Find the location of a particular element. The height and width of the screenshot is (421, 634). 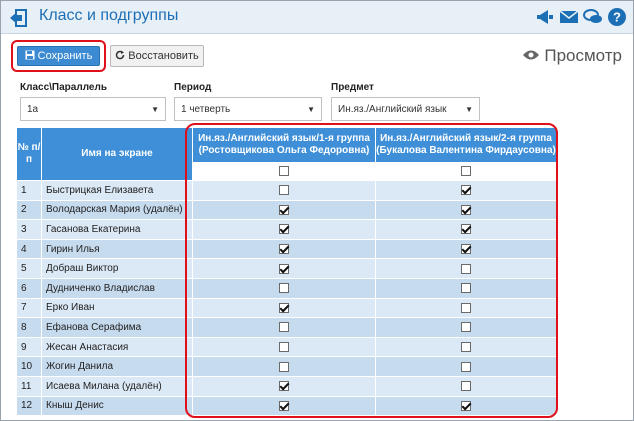

table-row: 9 Жесан Анастасия is located at coordinates (286, 347).